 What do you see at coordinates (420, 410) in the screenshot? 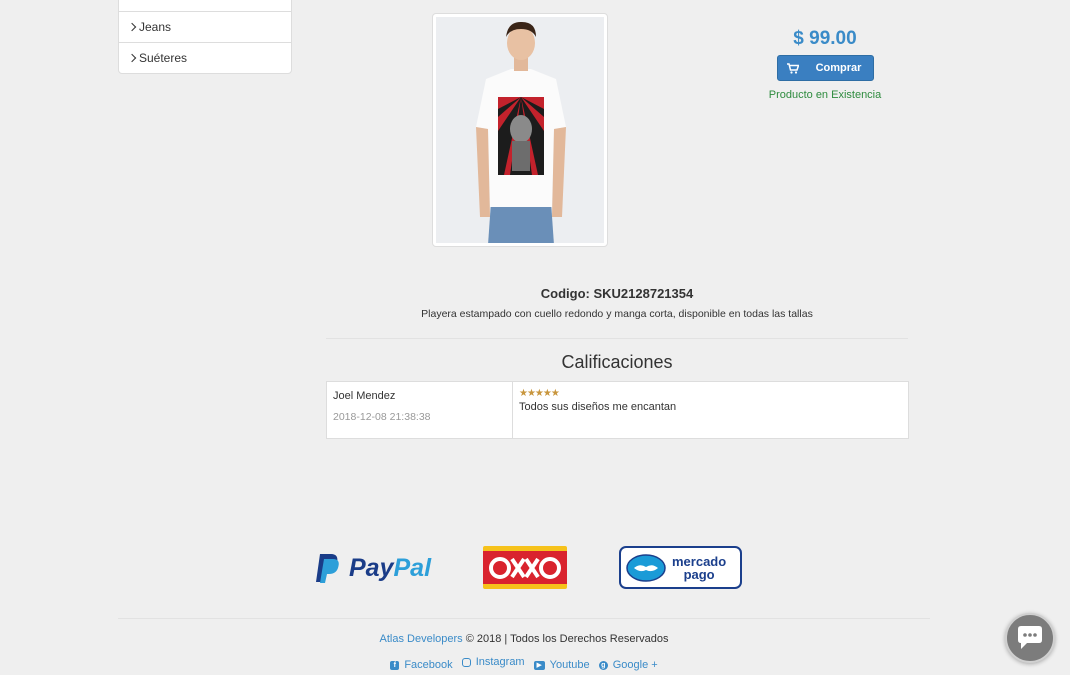
I see `review-author-cell: Joel Mendez 2018-12-08 21:38:38` at bounding box center [420, 410].